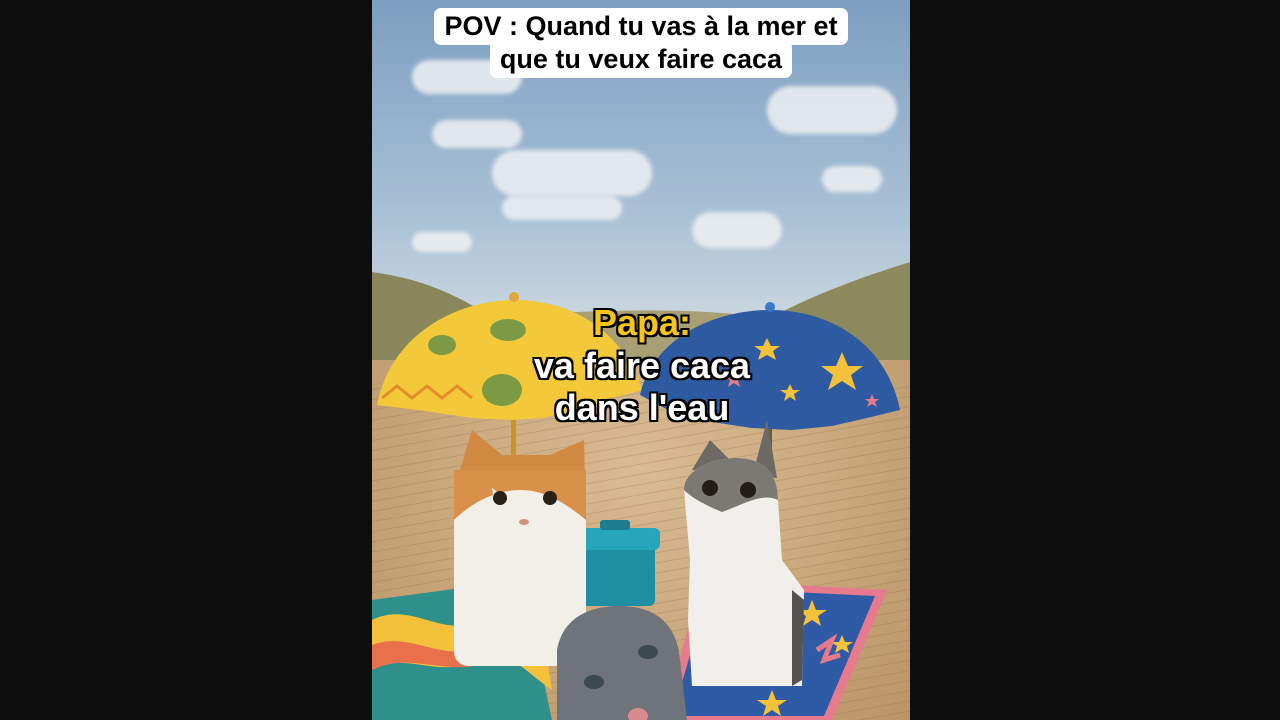 The image size is (1280, 720). I want to click on grey-face, so click(622, 662).